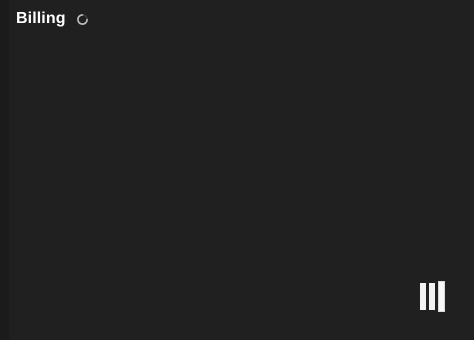  Describe the element at coordinates (82, 19) in the screenshot. I see `loading-spinner-icon` at that location.